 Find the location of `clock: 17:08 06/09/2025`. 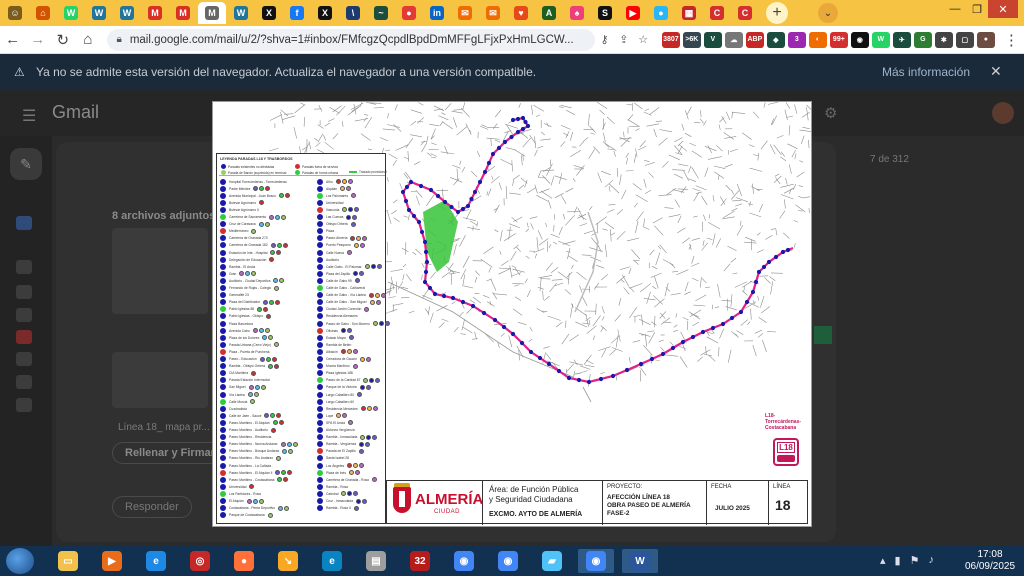

clock: 17:08 06/09/2025 is located at coordinates (990, 561).